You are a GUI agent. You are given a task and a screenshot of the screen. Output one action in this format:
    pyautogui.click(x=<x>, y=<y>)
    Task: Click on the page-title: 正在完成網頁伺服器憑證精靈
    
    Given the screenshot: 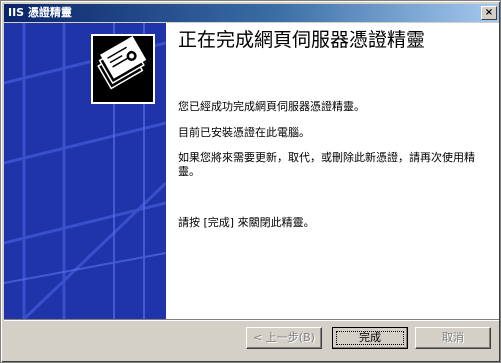 What is the action you would take?
    pyautogui.click(x=302, y=40)
    